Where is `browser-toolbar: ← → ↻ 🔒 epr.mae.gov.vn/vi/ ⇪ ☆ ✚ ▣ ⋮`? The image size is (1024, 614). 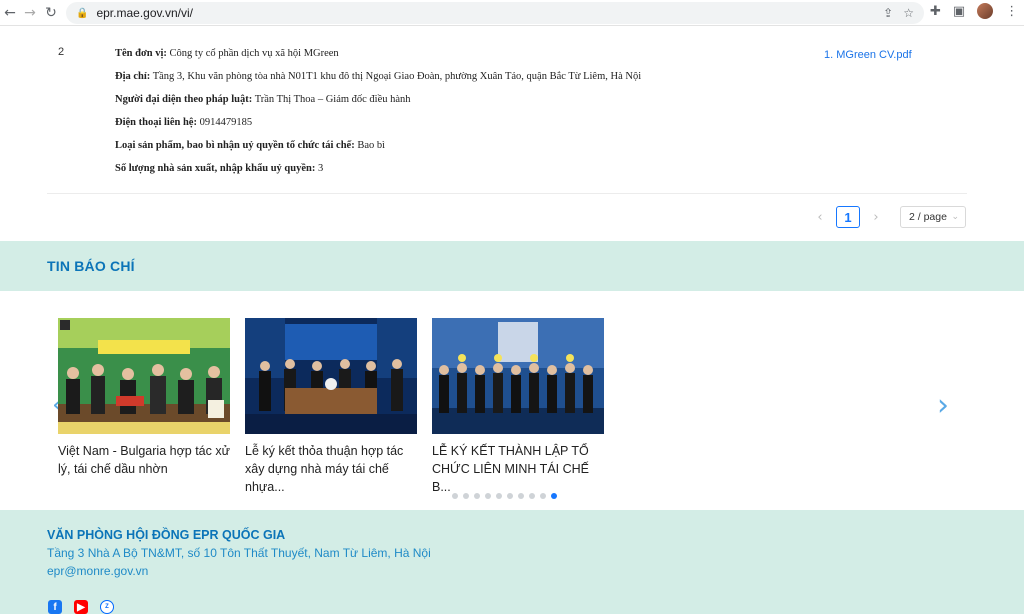 browser-toolbar: ← → ↻ 🔒 epr.mae.gov.vn/vi/ ⇪ ☆ ✚ ▣ ⋮ is located at coordinates (512, 13).